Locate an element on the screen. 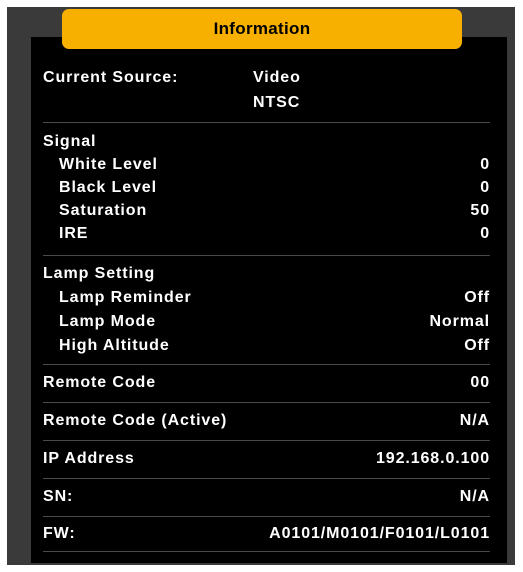 The width and height of the screenshot is (523, 572). current-source-value: Video is located at coordinates (277, 77).